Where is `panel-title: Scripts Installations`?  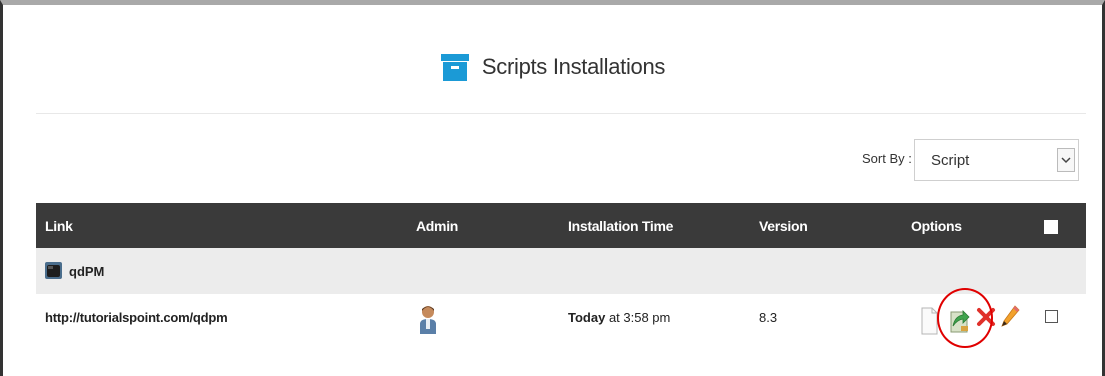 panel-title: Scripts Installations is located at coordinates (552, 67).